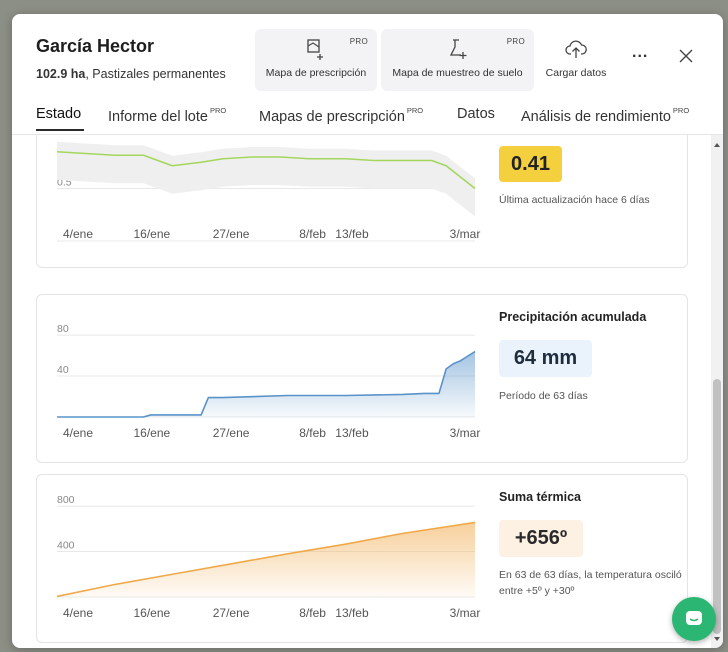 This screenshot has width=728, height=652. Describe the element at coordinates (458, 49) in the screenshot. I see `flask-add-icon` at that location.